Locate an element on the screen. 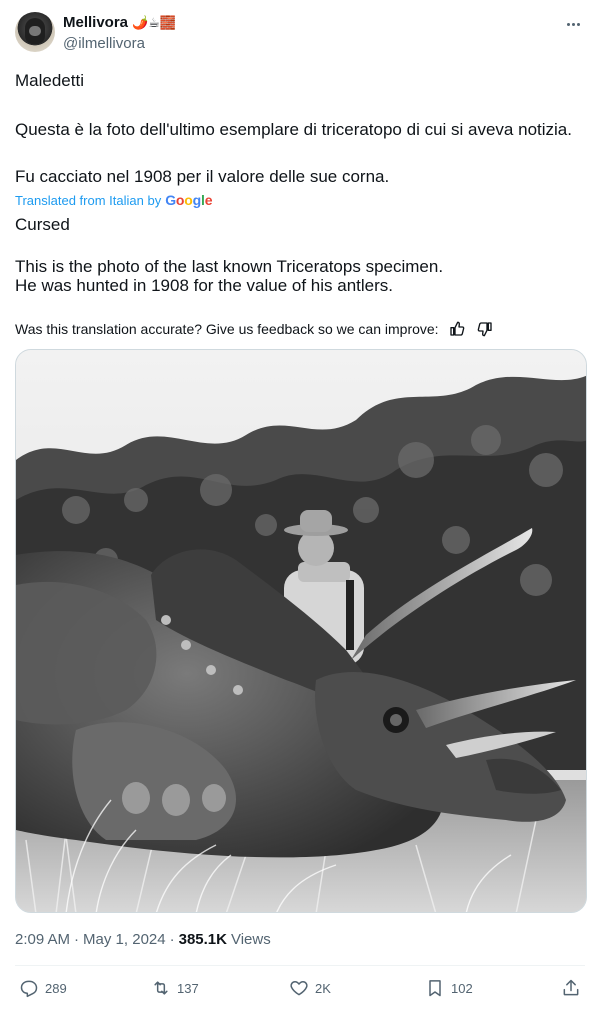 Image resolution: width=600 pixels, height=1009 pixels. share-icon is located at coordinates (571, 988).